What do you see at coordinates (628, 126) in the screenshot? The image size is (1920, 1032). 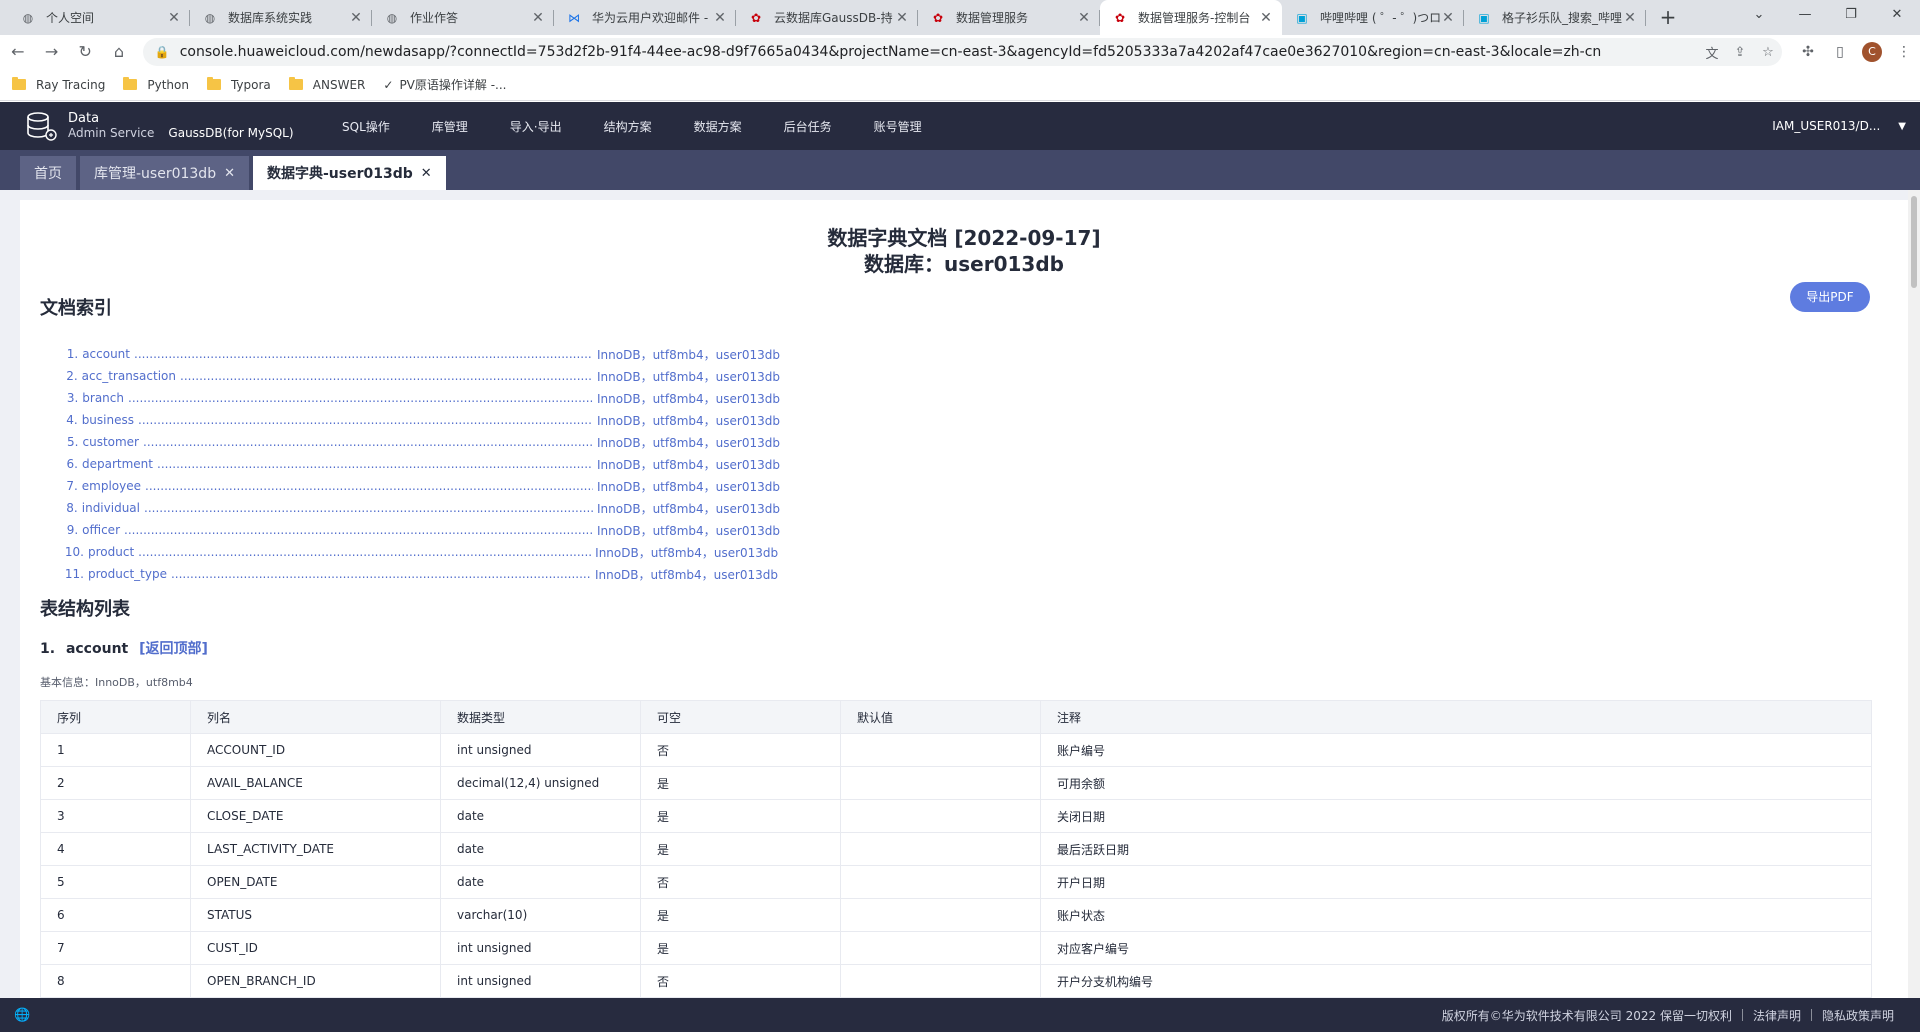 I see `menu-item: 结构方案` at bounding box center [628, 126].